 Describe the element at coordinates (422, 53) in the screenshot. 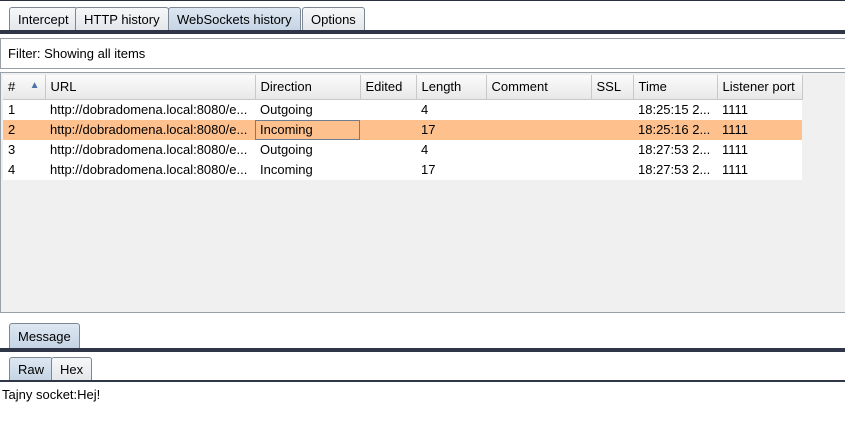

I see `filter-bar: Filter: Showing all items` at that location.